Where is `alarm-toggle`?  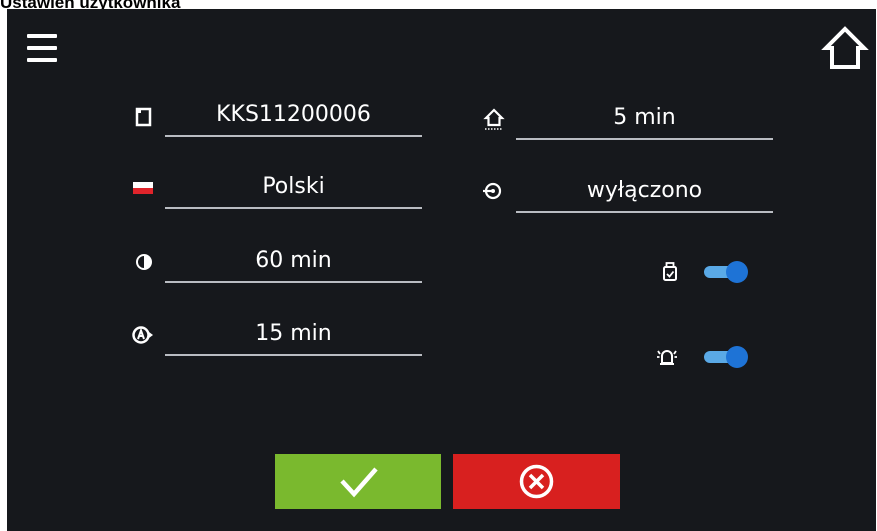 alarm-toggle is located at coordinates (726, 357).